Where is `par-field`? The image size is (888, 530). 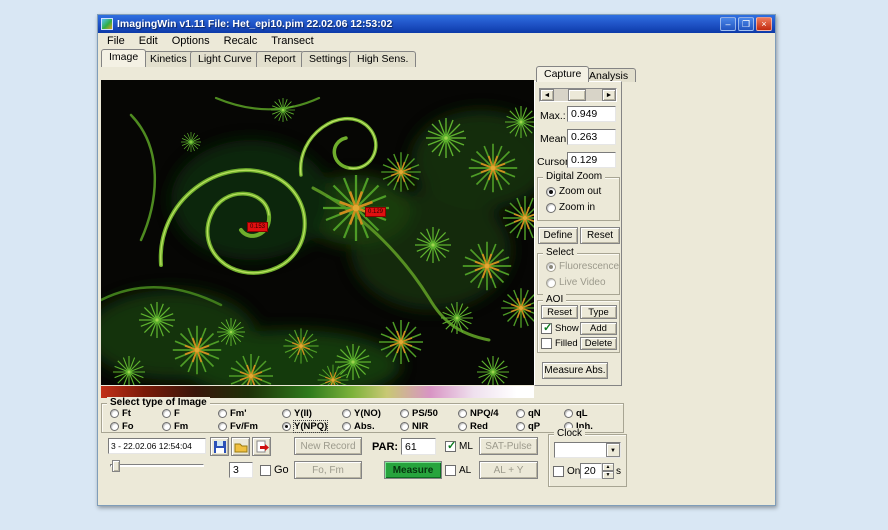
par-field is located at coordinates (418, 446).